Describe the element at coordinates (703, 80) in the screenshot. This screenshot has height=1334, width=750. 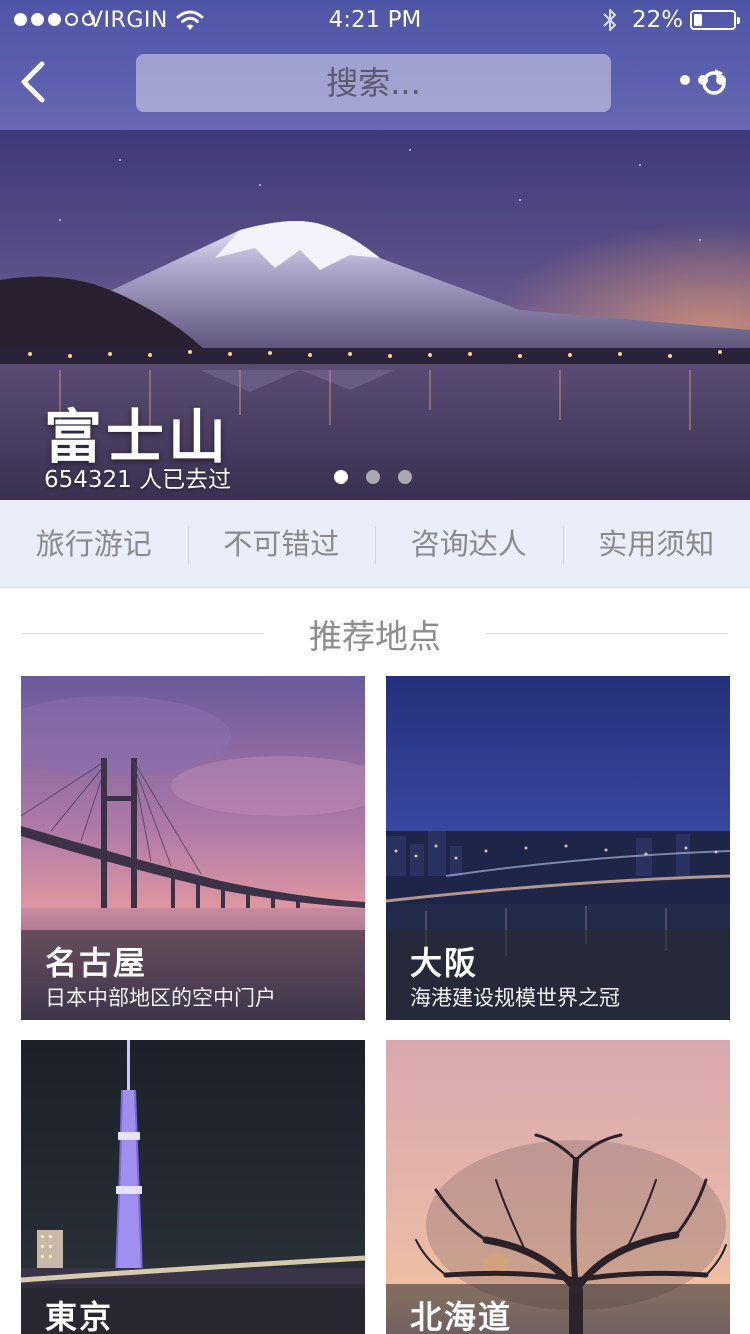
I see `more-dots-icon` at that location.